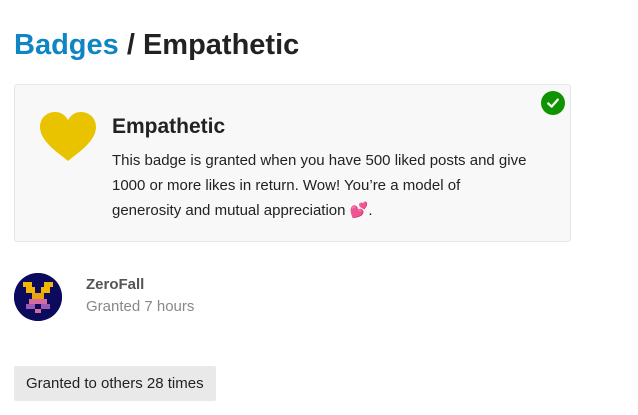  What do you see at coordinates (115, 284) in the screenshot?
I see `username-link: ZeroFall` at bounding box center [115, 284].